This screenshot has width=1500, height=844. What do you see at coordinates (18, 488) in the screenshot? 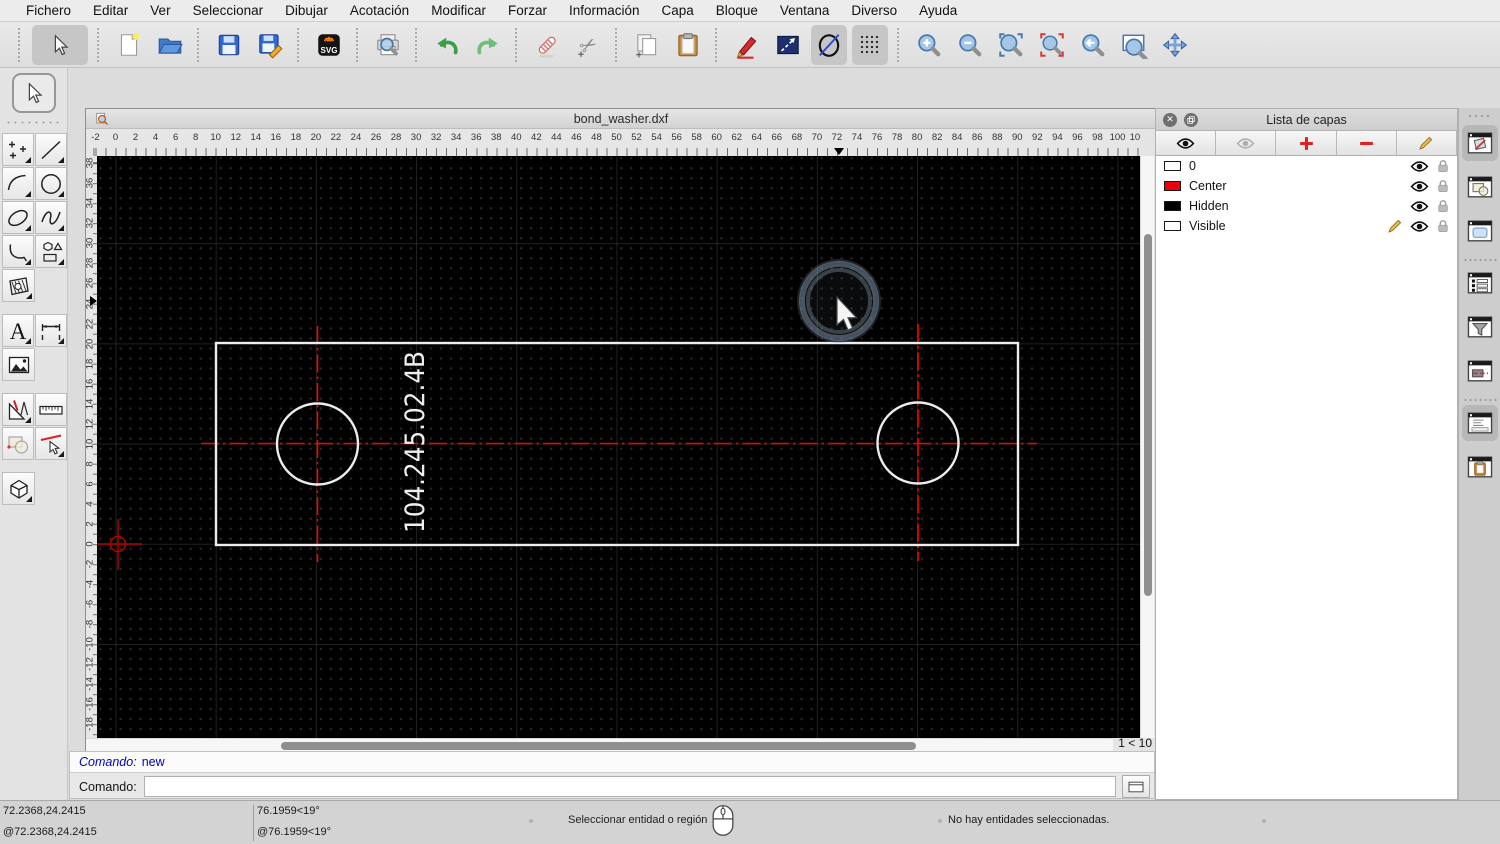
I see `box-3d-tool-button` at bounding box center [18, 488].